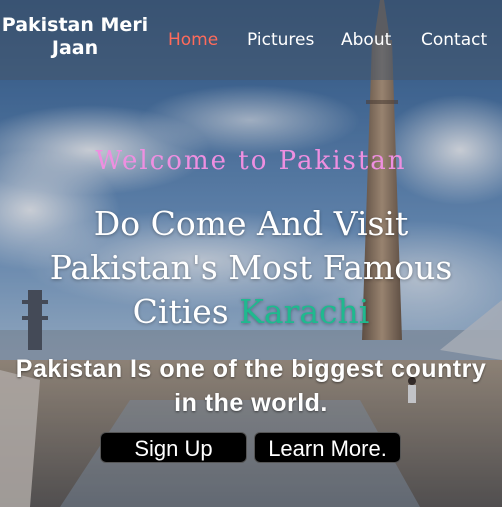 This screenshot has height=507, width=502. What do you see at coordinates (366, 40) in the screenshot?
I see `nav-link-about: About` at bounding box center [366, 40].